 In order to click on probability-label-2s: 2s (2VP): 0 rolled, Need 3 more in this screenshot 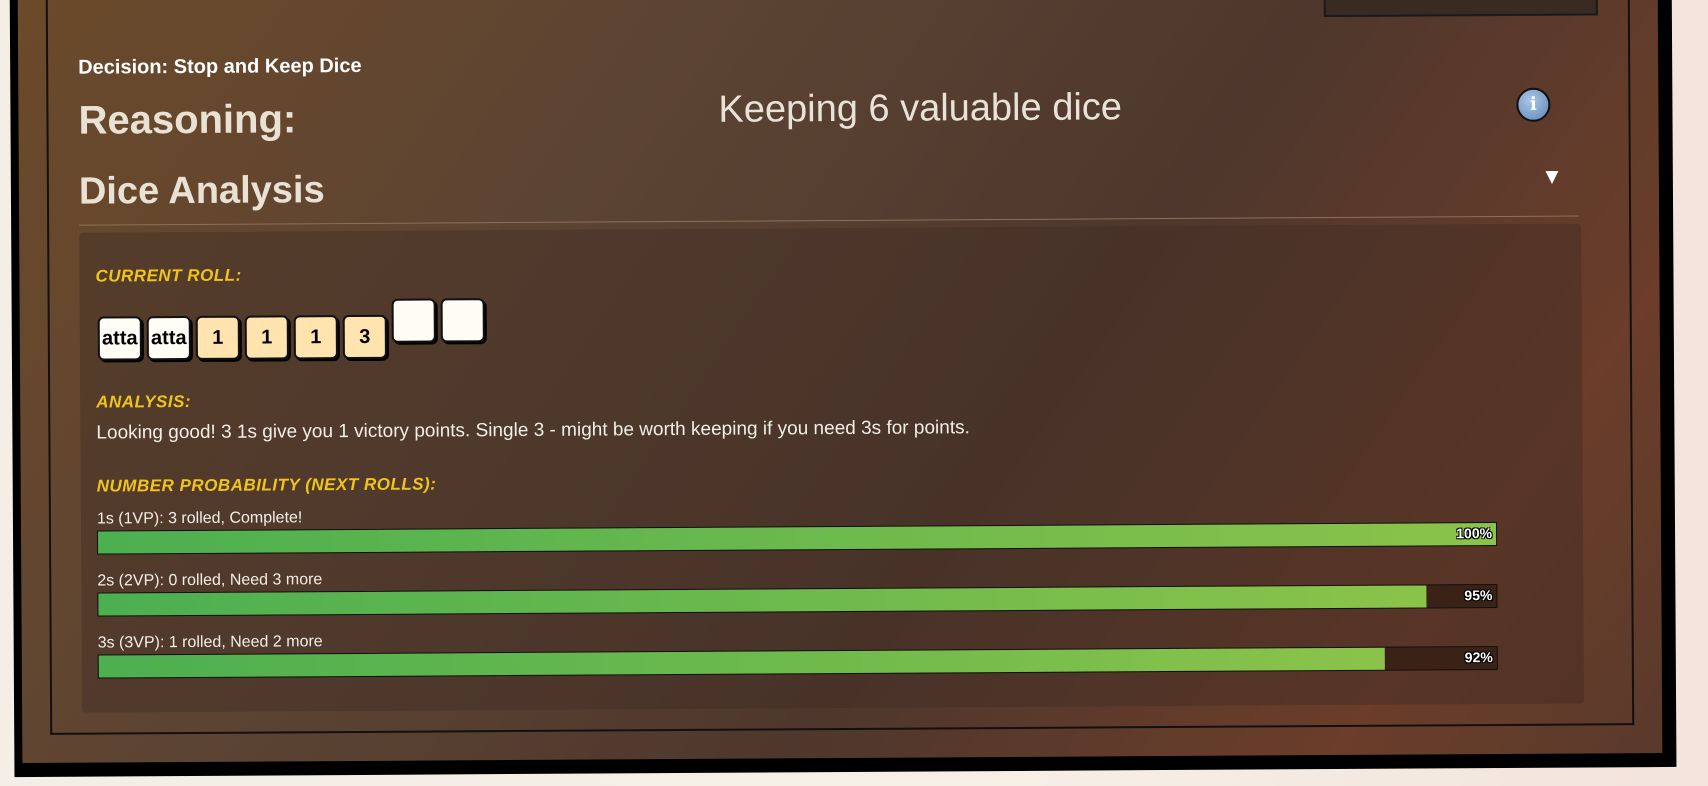, I will do `click(210, 580)`.